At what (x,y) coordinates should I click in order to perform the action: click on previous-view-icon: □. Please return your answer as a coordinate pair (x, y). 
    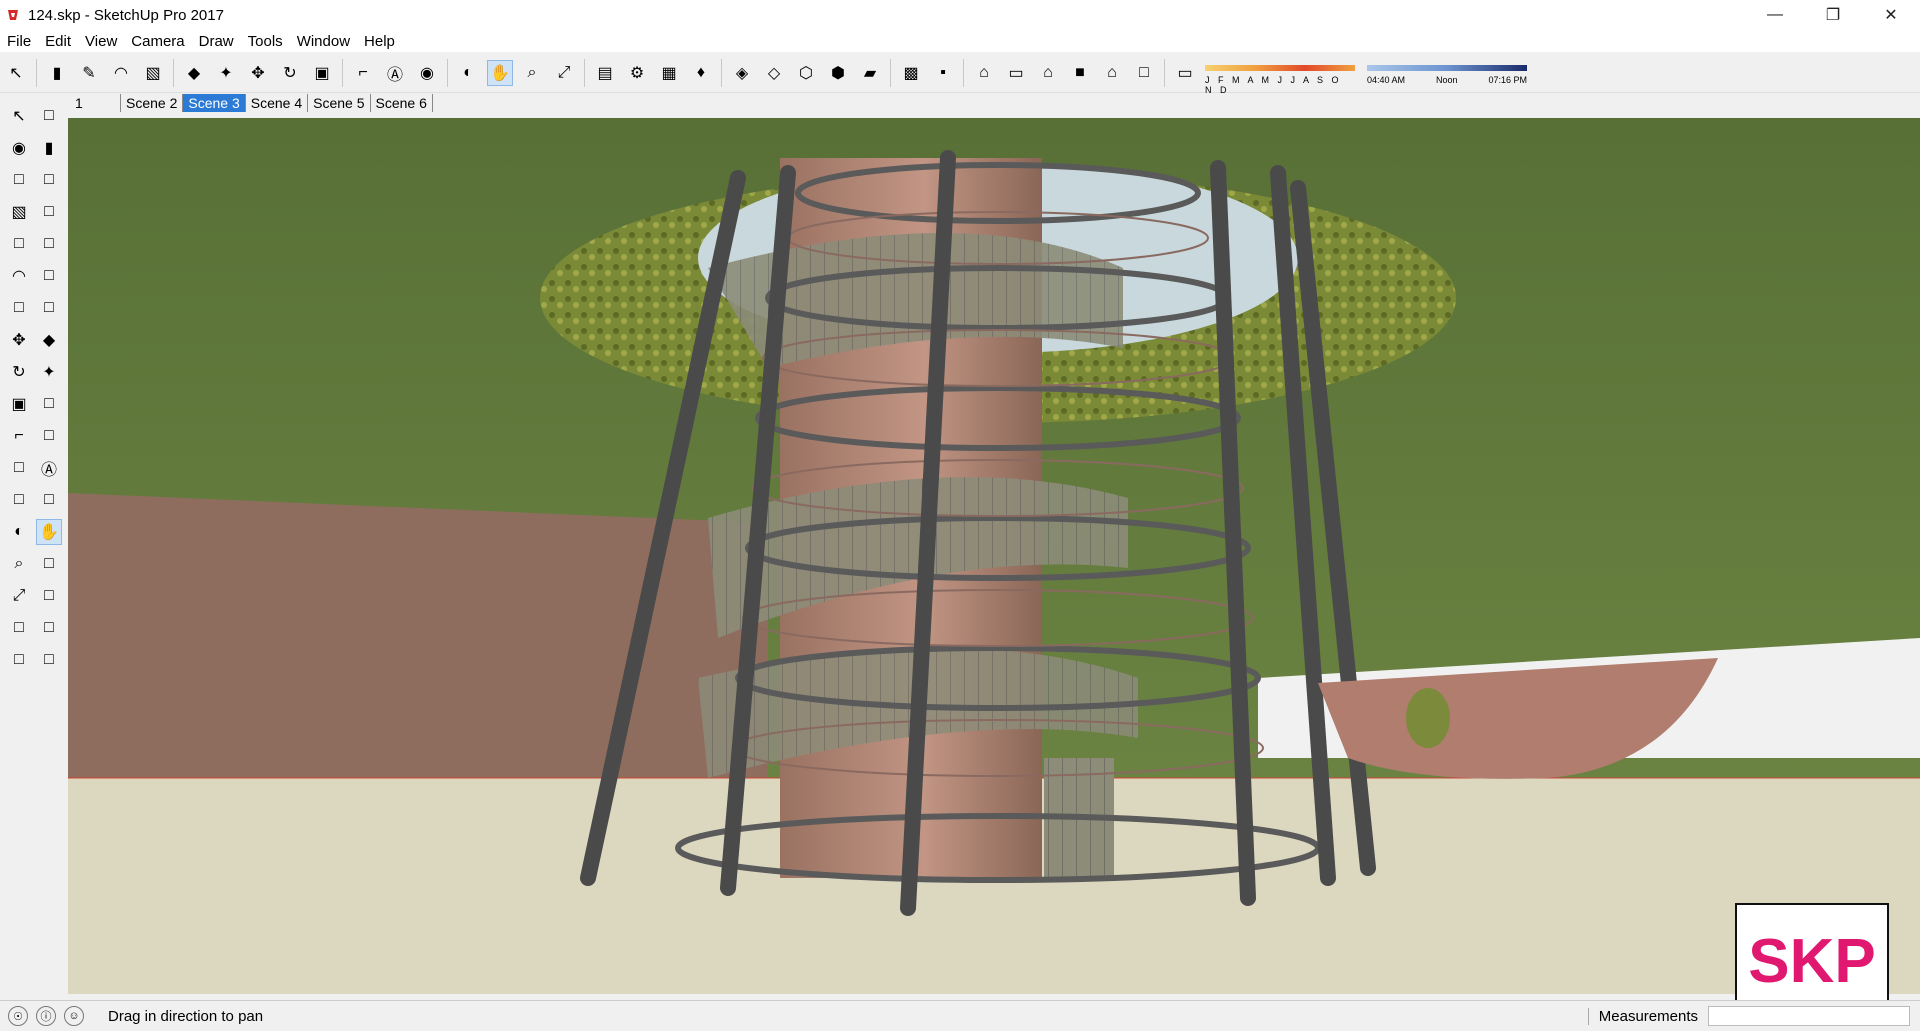
    Looking at the image, I should click on (49, 596).